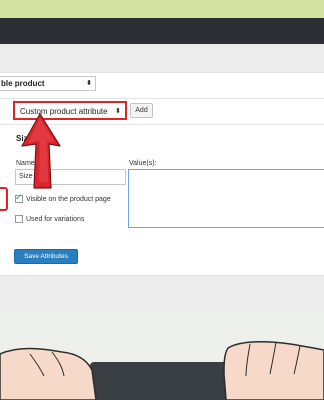  I want to click on visible-checkbox, so click(19, 197).